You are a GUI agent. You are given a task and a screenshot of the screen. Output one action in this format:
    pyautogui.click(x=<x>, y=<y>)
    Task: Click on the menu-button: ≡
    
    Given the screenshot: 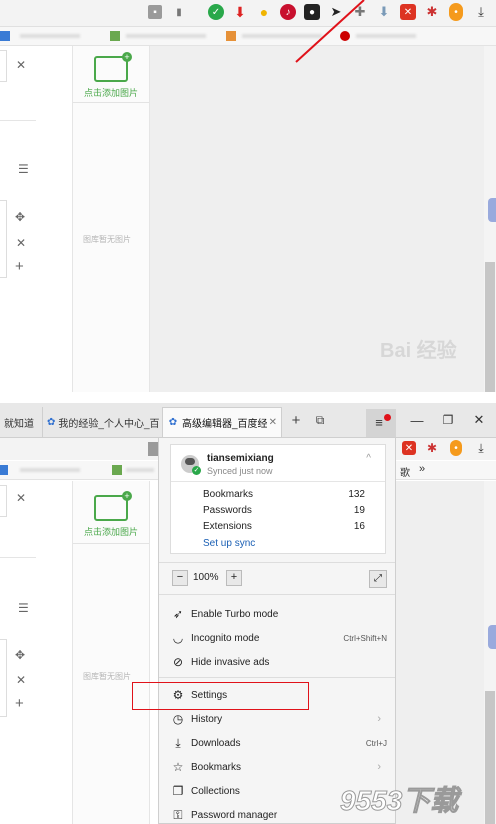 What is the action you would take?
    pyautogui.click(x=381, y=423)
    